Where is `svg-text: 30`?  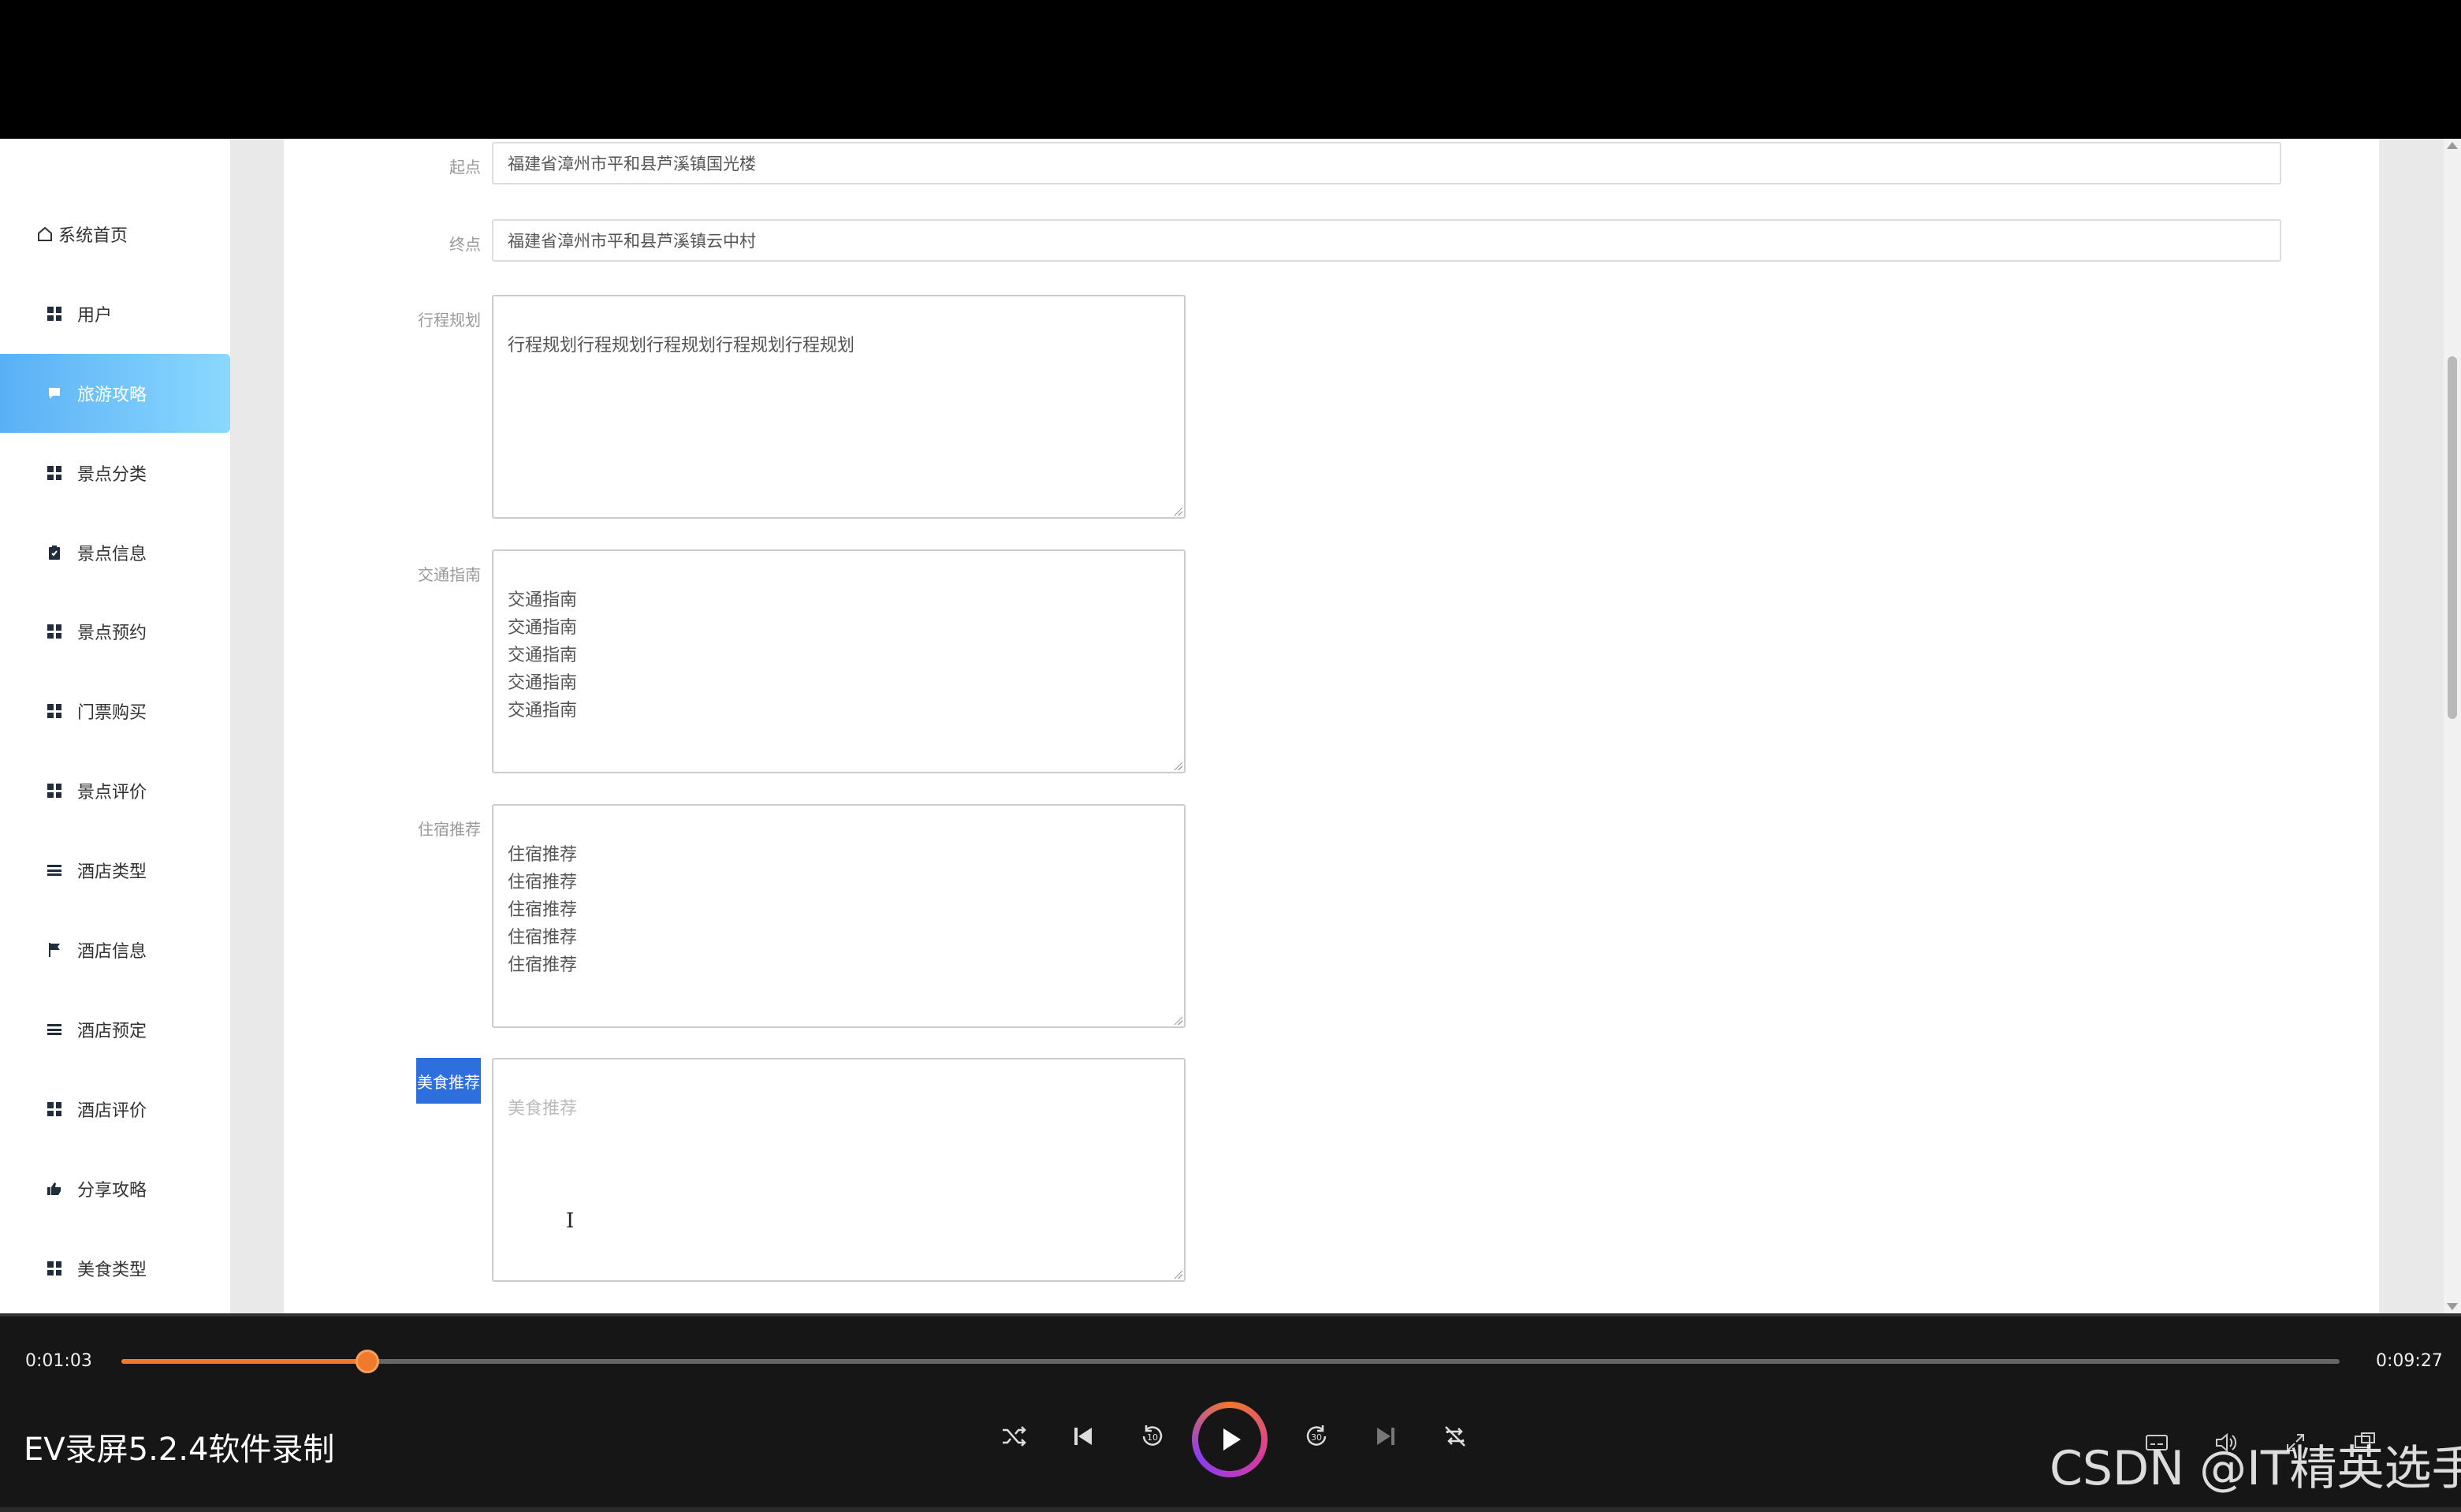 svg-text: 30 is located at coordinates (1316, 1438).